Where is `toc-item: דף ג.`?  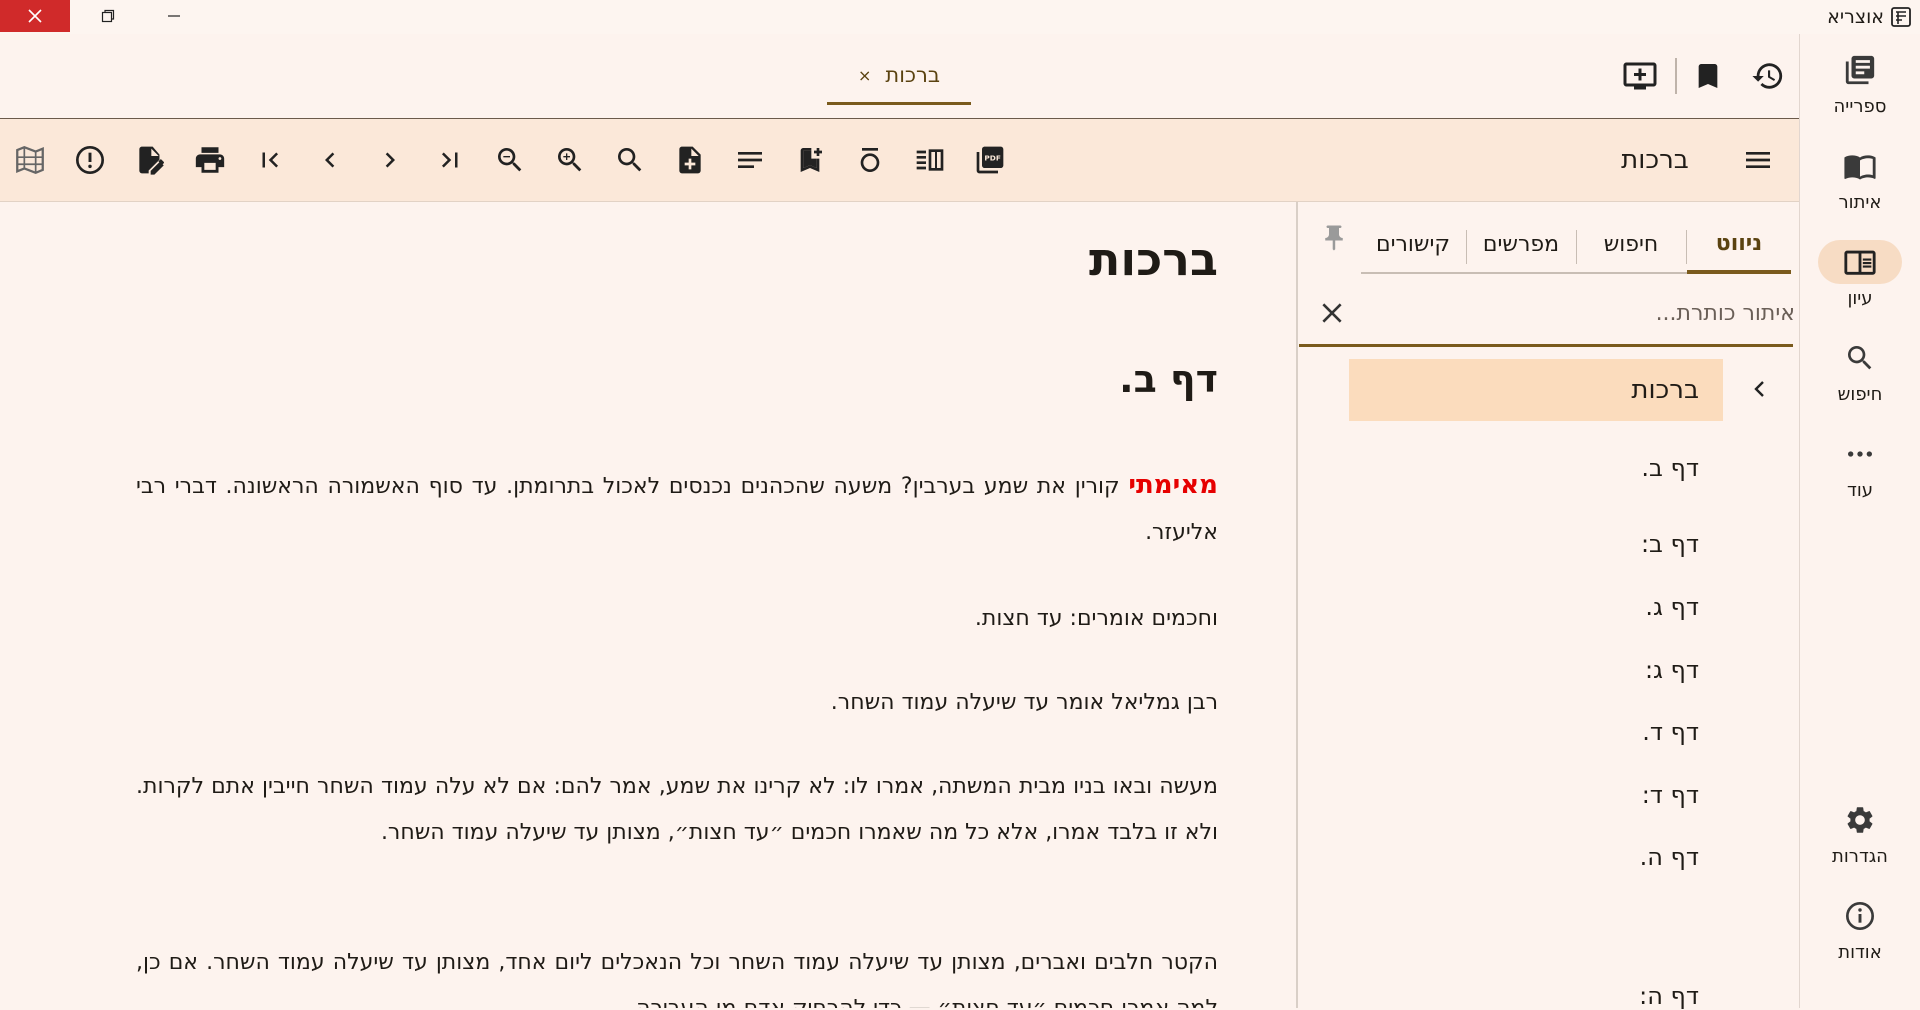 toc-item: דף ג. is located at coordinates (1549, 607).